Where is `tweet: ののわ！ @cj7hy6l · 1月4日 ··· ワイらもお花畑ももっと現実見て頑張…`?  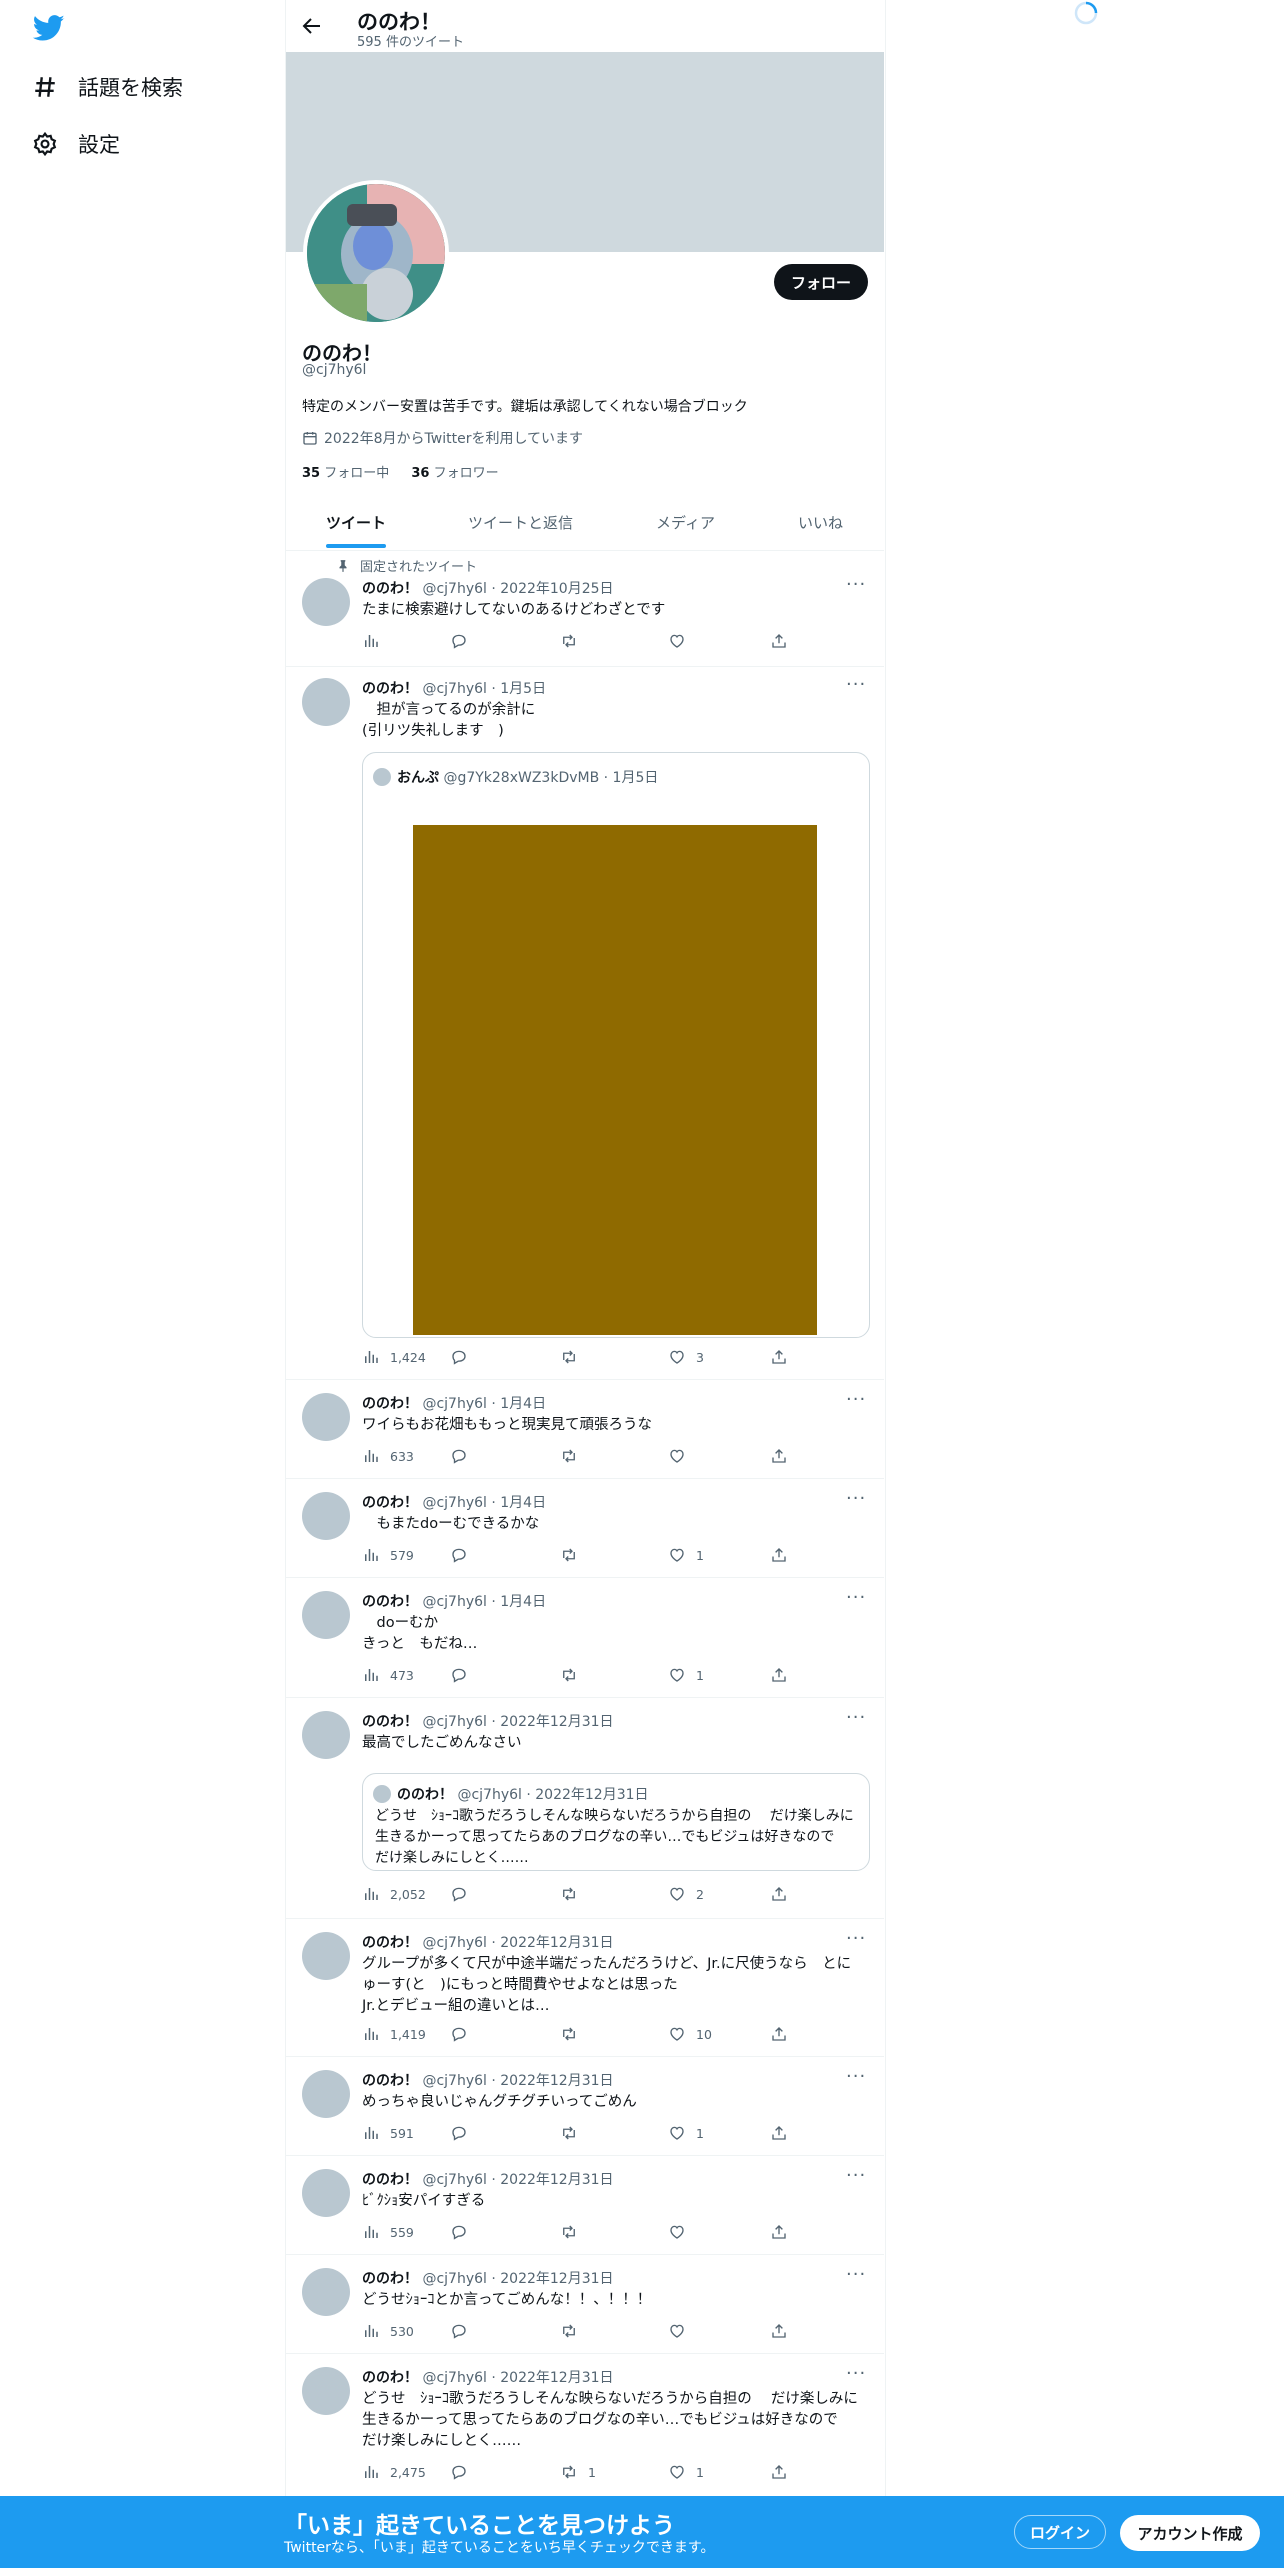
tweet: ののわ！ @cj7hy6l · 1月4日 ··· ワイらもお花畑ももっと現実見て頑張… is located at coordinates (585, 1429).